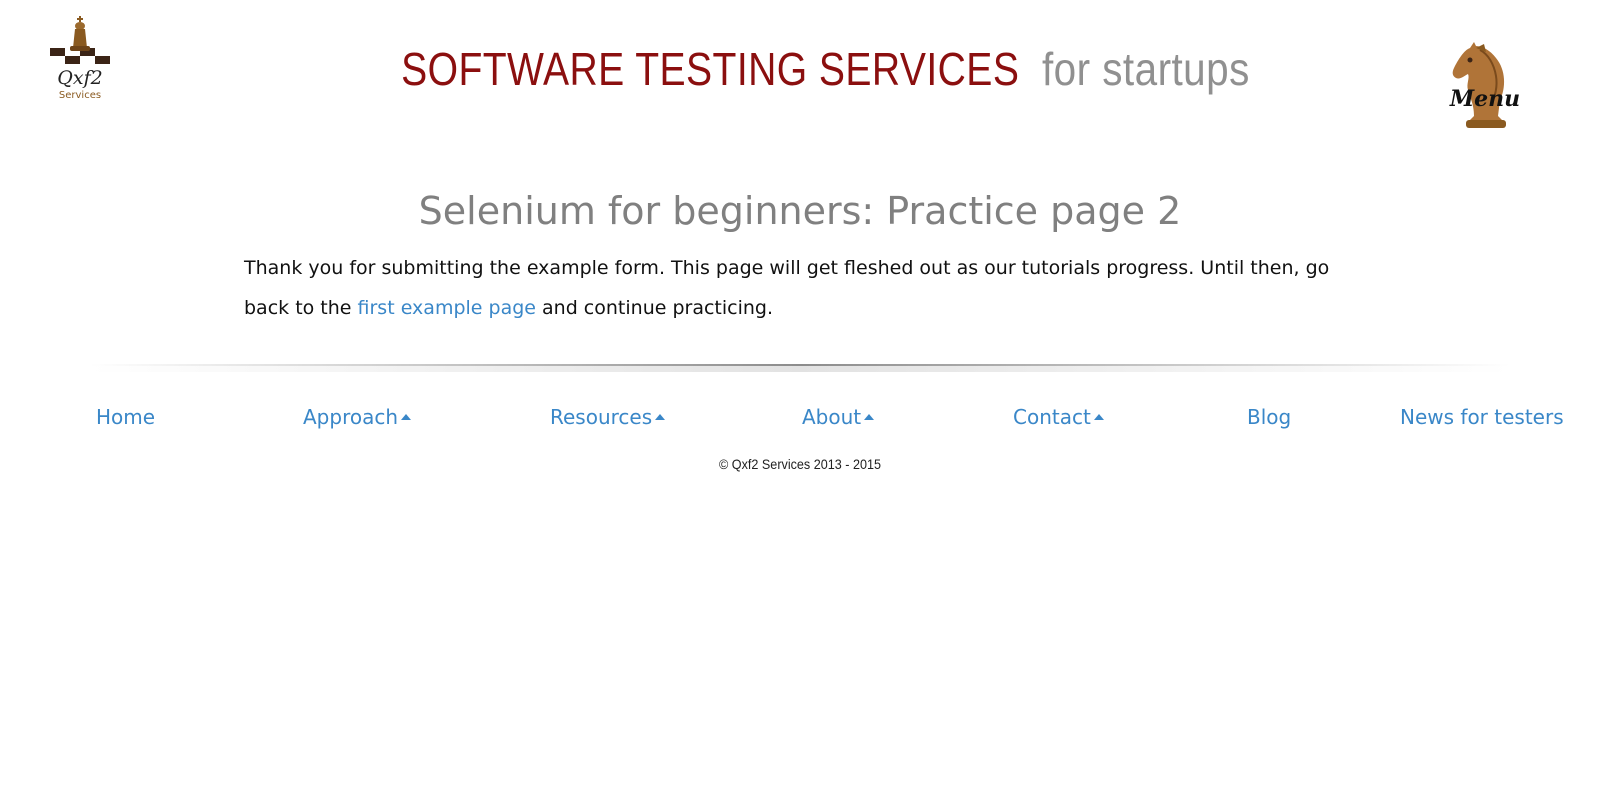  Describe the element at coordinates (1145, 69) in the screenshot. I see `headline-secondary: for startups` at that location.